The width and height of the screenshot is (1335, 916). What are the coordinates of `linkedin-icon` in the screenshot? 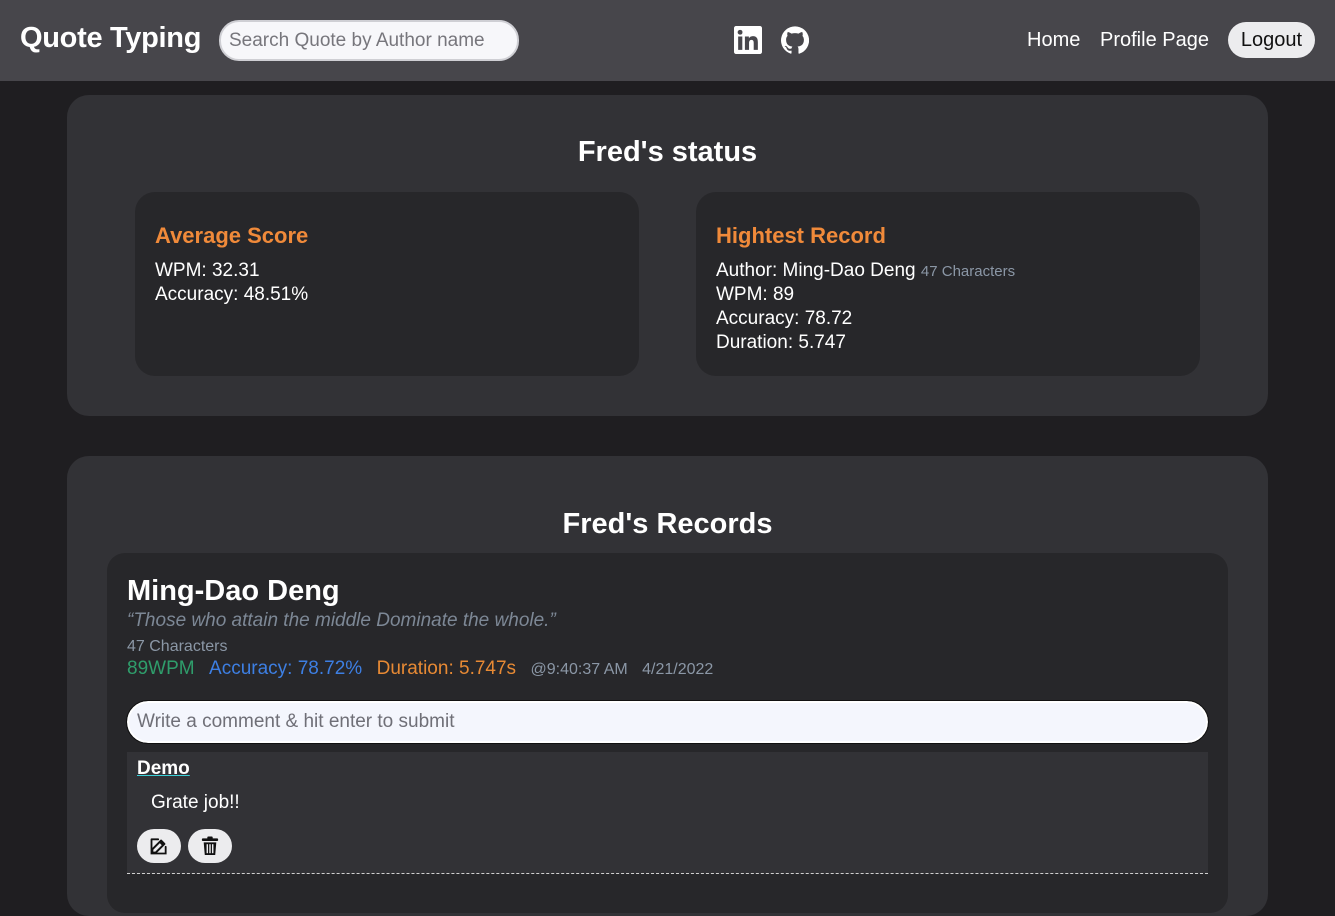 It's located at (748, 40).